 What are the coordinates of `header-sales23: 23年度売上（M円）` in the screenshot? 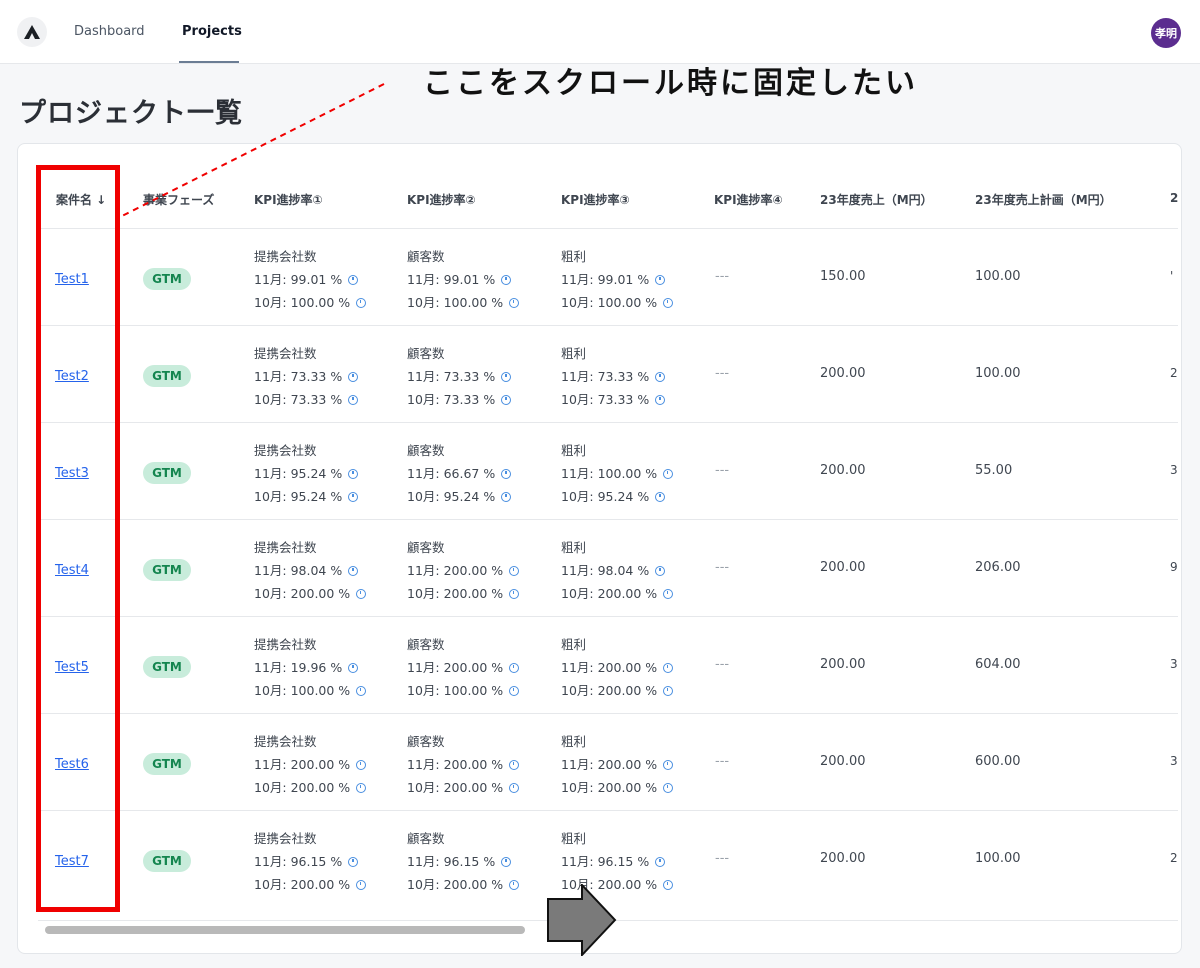 It's located at (876, 199).